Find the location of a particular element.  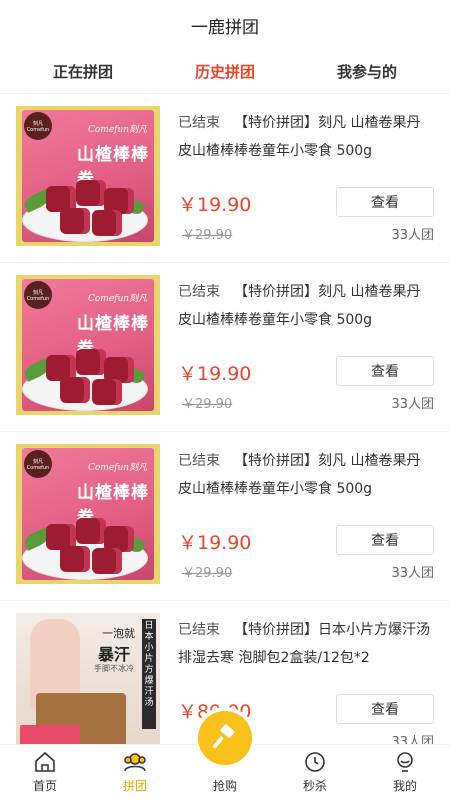

product-title: 已结束 【特价拼团】日本小片方爆汗汤 排湿去寒 泡脚包2盒装/12包*2 is located at coordinates (306, 644).